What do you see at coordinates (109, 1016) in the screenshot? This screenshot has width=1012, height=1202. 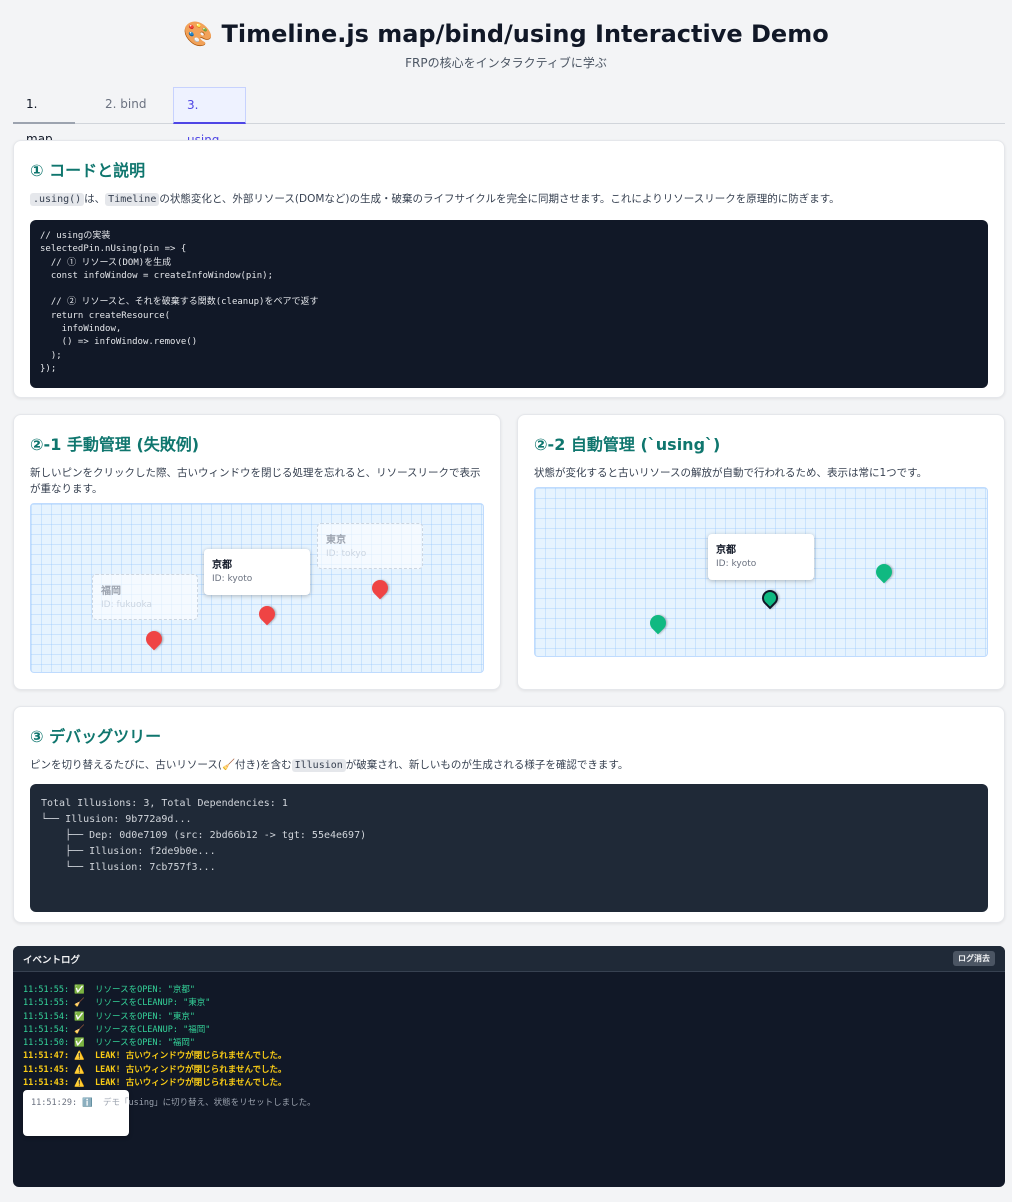 I see `log-entry: 11:51:54: ✅ リソースをOPEN: "東京"` at bounding box center [109, 1016].